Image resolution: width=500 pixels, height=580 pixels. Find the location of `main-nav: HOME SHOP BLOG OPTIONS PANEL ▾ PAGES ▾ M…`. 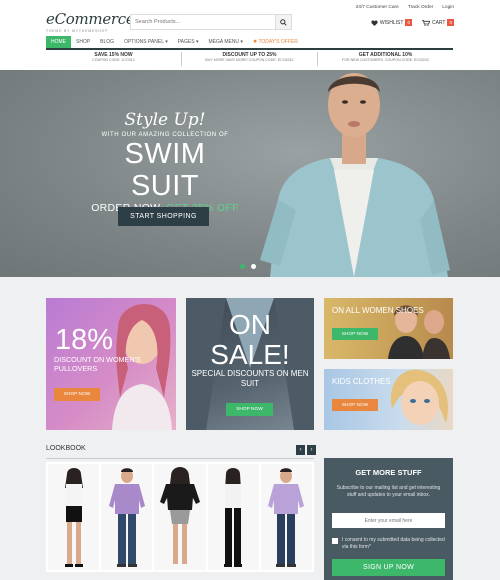

main-nav: HOME SHOP BLOG OPTIONS PANEL ▾ PAGES ▾ M… is located at coordinates (249, 43).